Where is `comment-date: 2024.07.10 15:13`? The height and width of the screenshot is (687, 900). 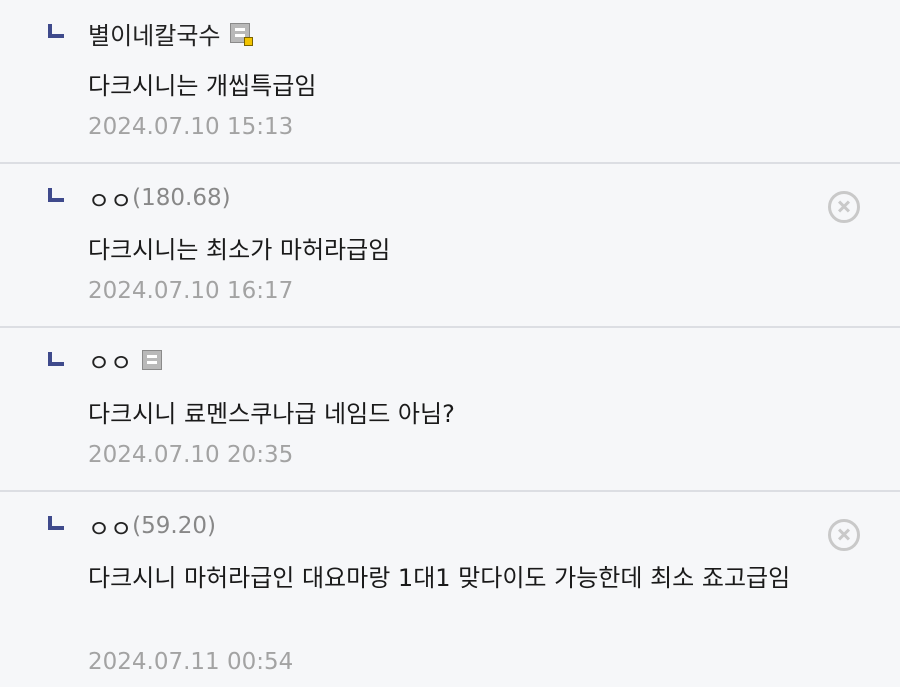
comment-date: 2024.07.10 15:13 is located at coordinates (191, 127).